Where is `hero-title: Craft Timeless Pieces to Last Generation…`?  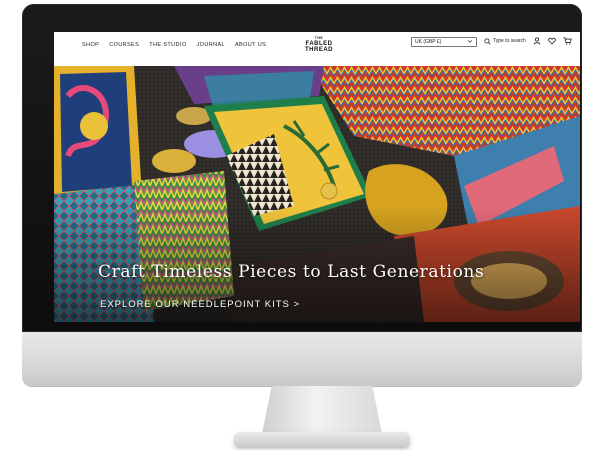 hero-title: Craft Timeless Pieces to Last Generation… is located at coordinates (291, 272).